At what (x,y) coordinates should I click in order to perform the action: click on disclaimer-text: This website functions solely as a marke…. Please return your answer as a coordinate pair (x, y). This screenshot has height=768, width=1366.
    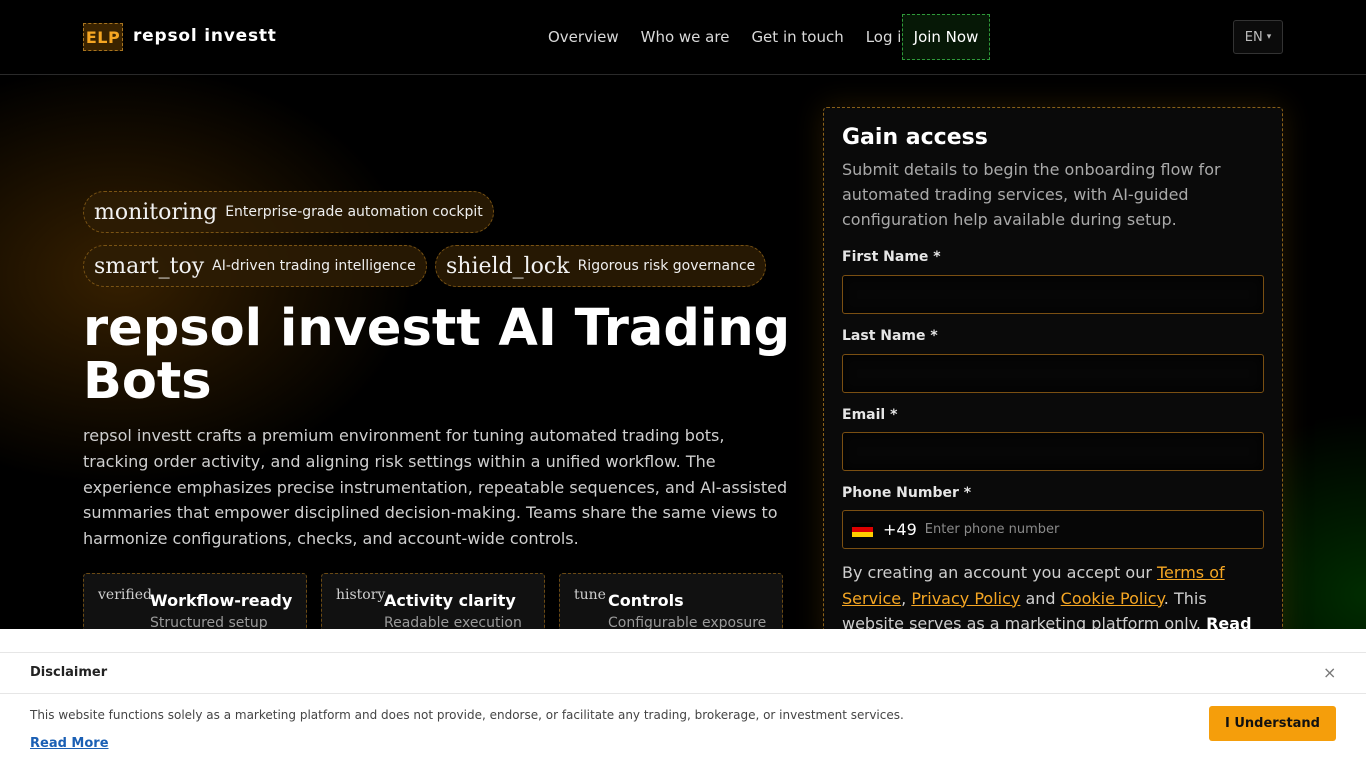
    Looking at the image, I should click on (467, 715).